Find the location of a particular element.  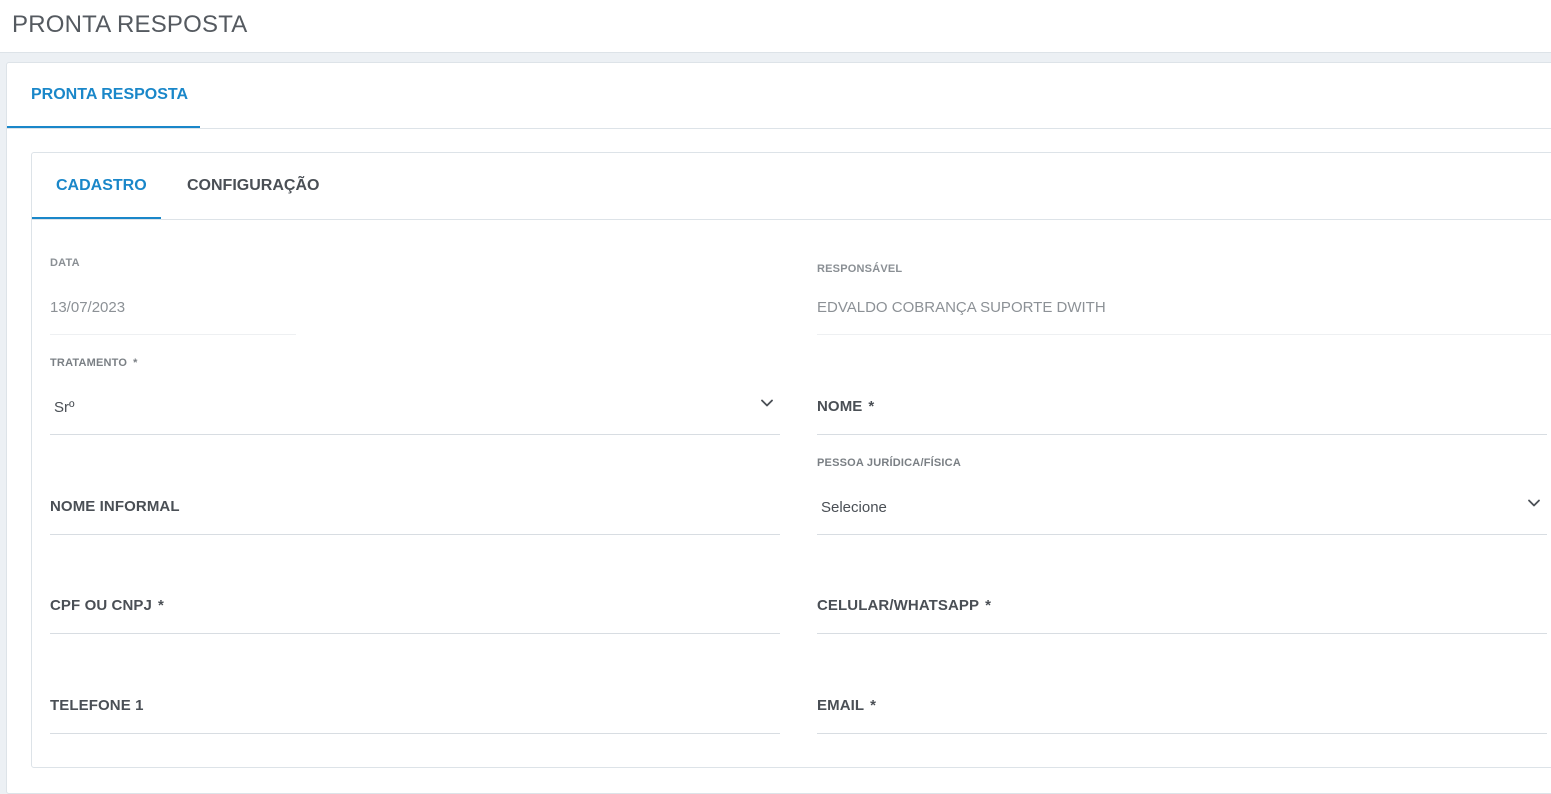

cpf-cnpj-label: CPF OU CNPJ * is located at coordinates (107, 605).